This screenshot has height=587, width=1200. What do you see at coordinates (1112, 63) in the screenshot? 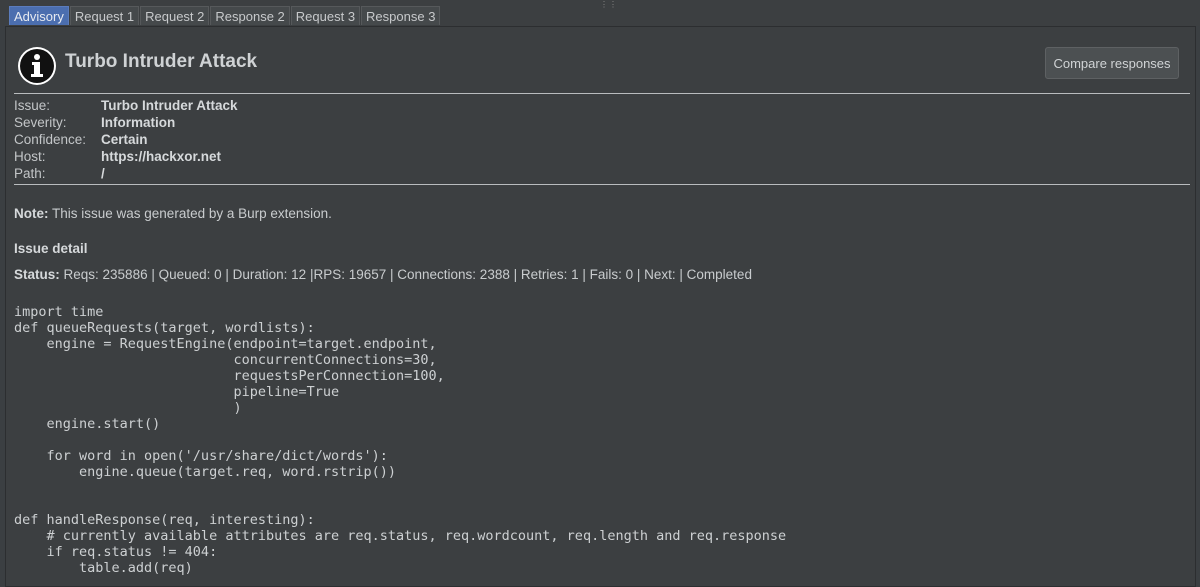
I see `compare-responses-button: Compare responses` at bounding box center [1112, 63].